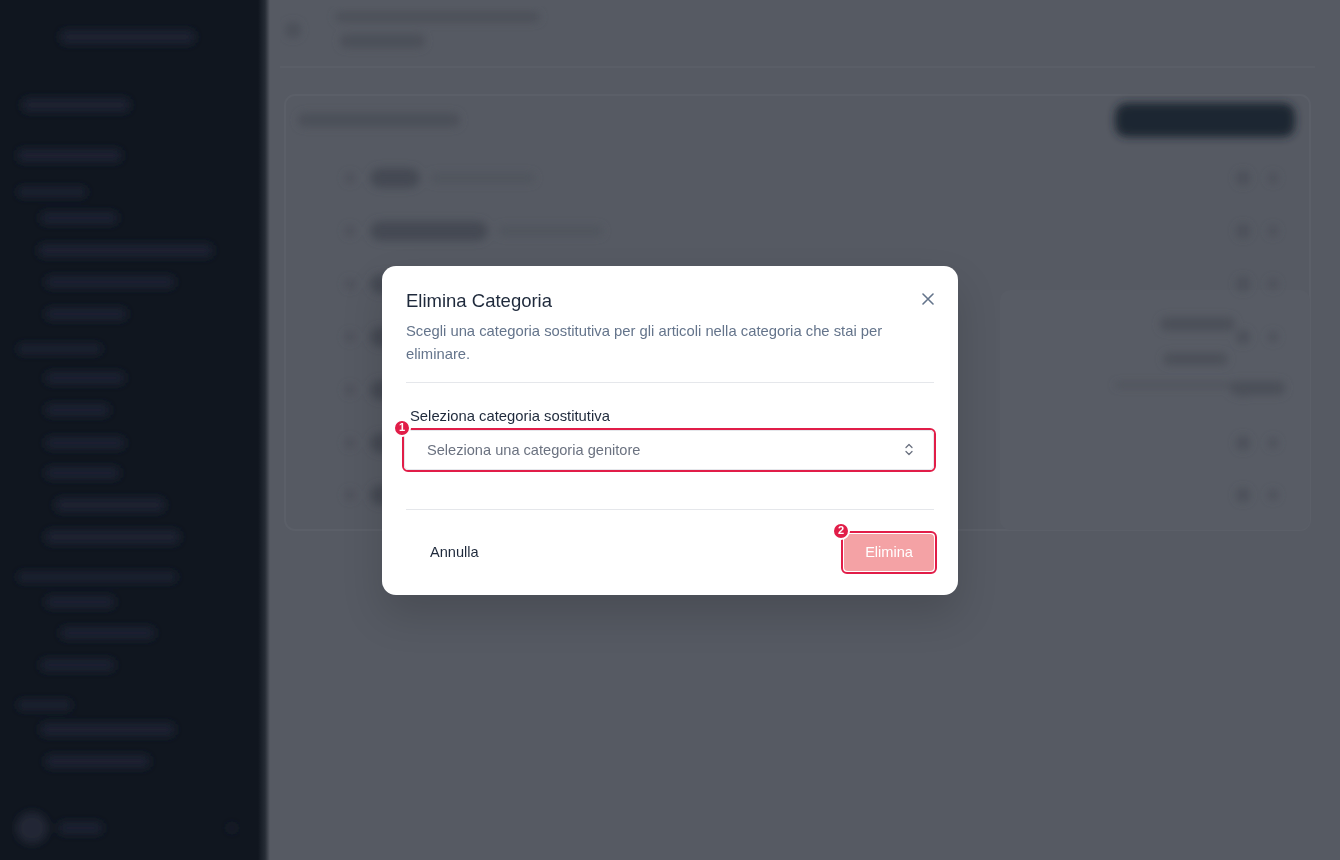 The width and height of the screenshot is (1340, 860). Describe the element at coordinates (510, 415) in the screenshot. I see `field-label: Seleziona categoria sostitutiva` at that location.